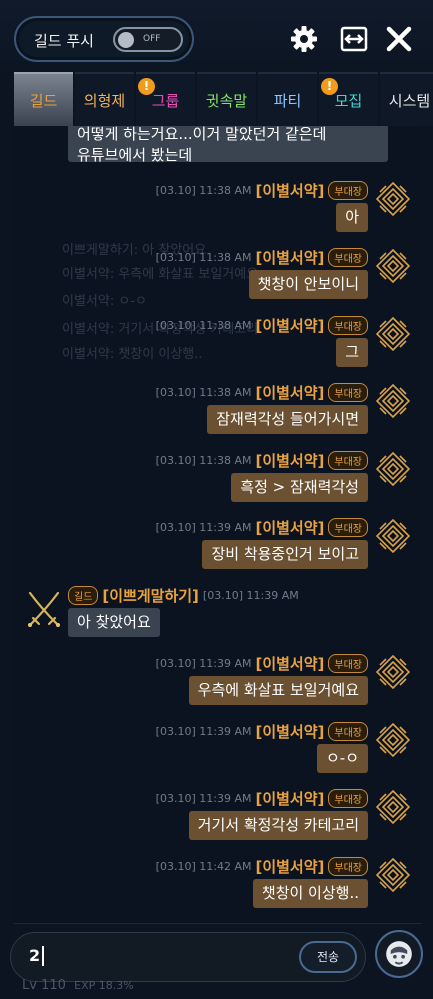  I want to click on gear-icon, so click(304, 39).